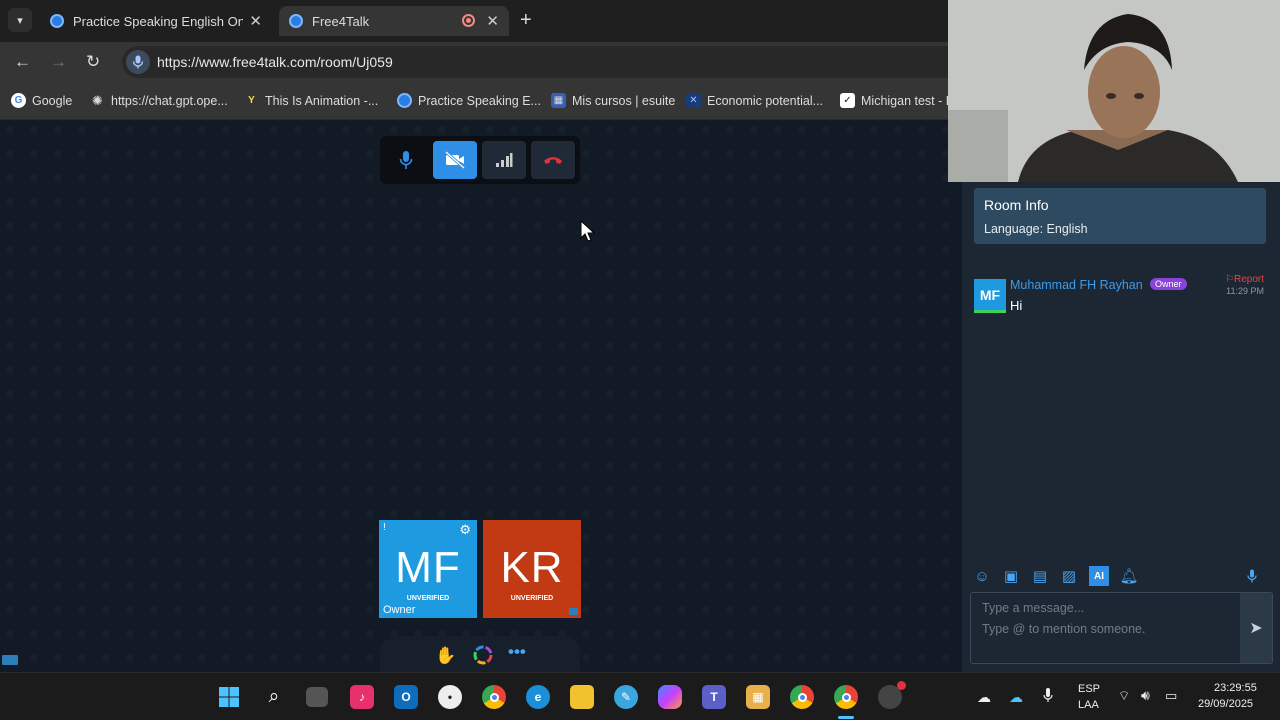  Describe the element at coordinates (22, 62) in the screenshot. I see `back-arrow-icon: ←` at that location.